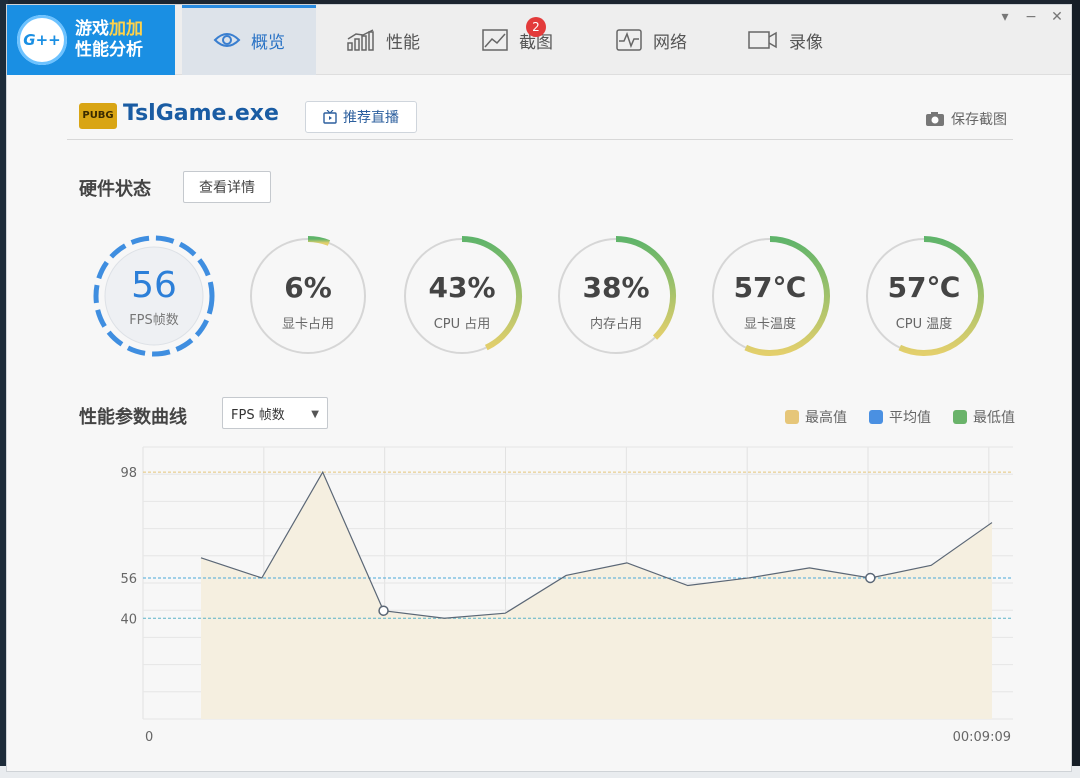 The width and height of the screenshot is (1080, 778). I want to click on gauge-value: 6%, so click(308, 287).